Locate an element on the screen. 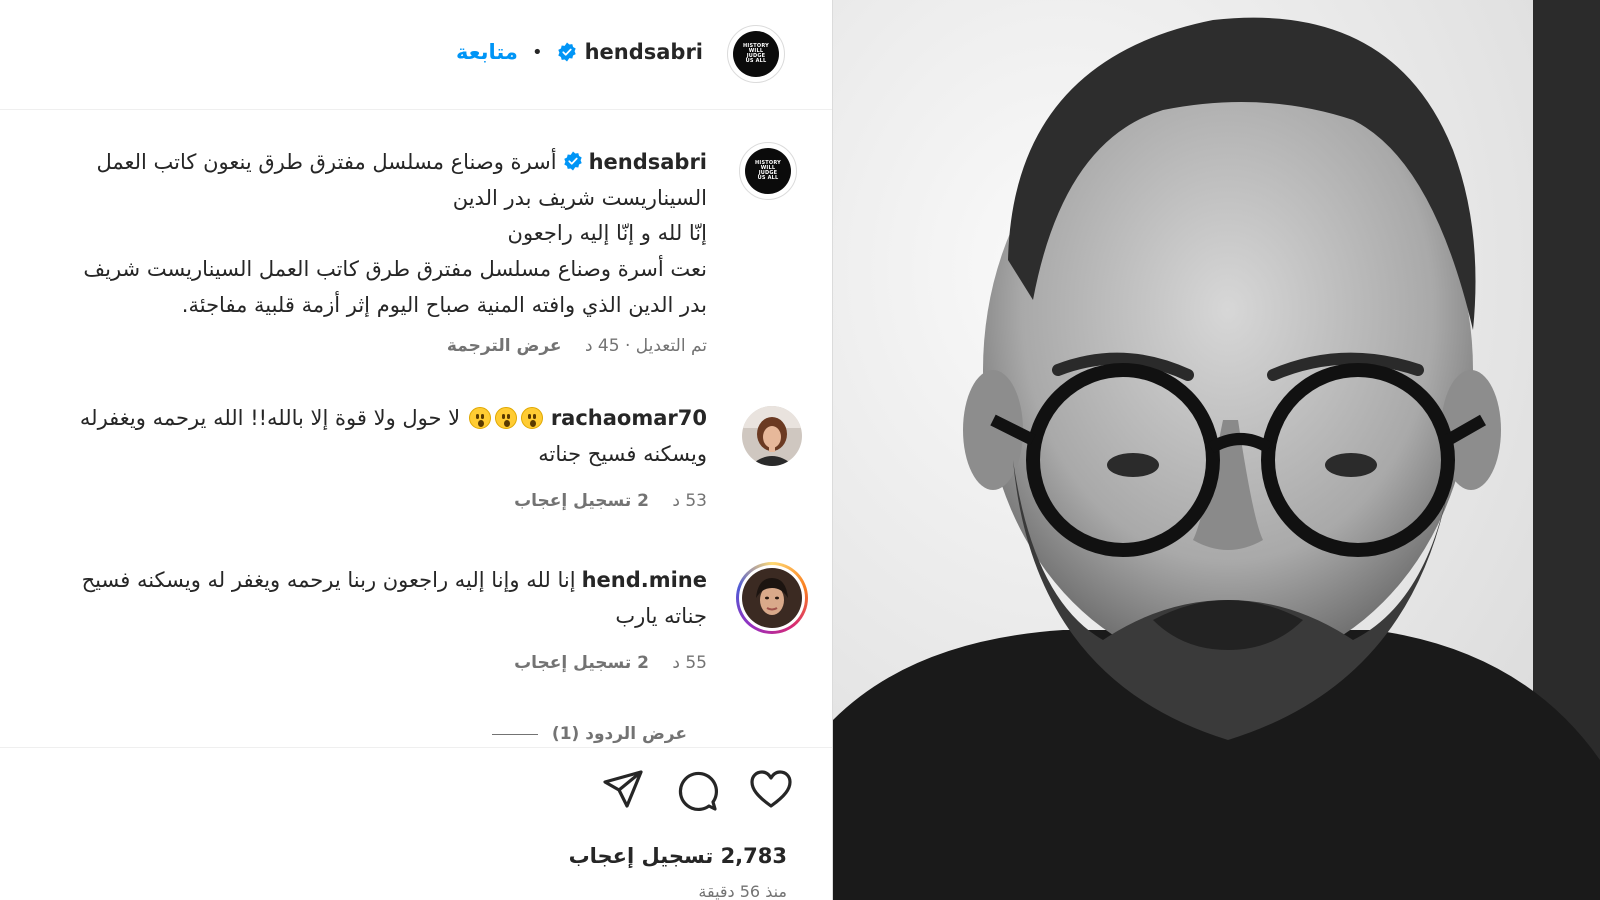 The image size is (1600, 900). view-replies-button: عرض الردود (1) is located at coordinates (589, 734).